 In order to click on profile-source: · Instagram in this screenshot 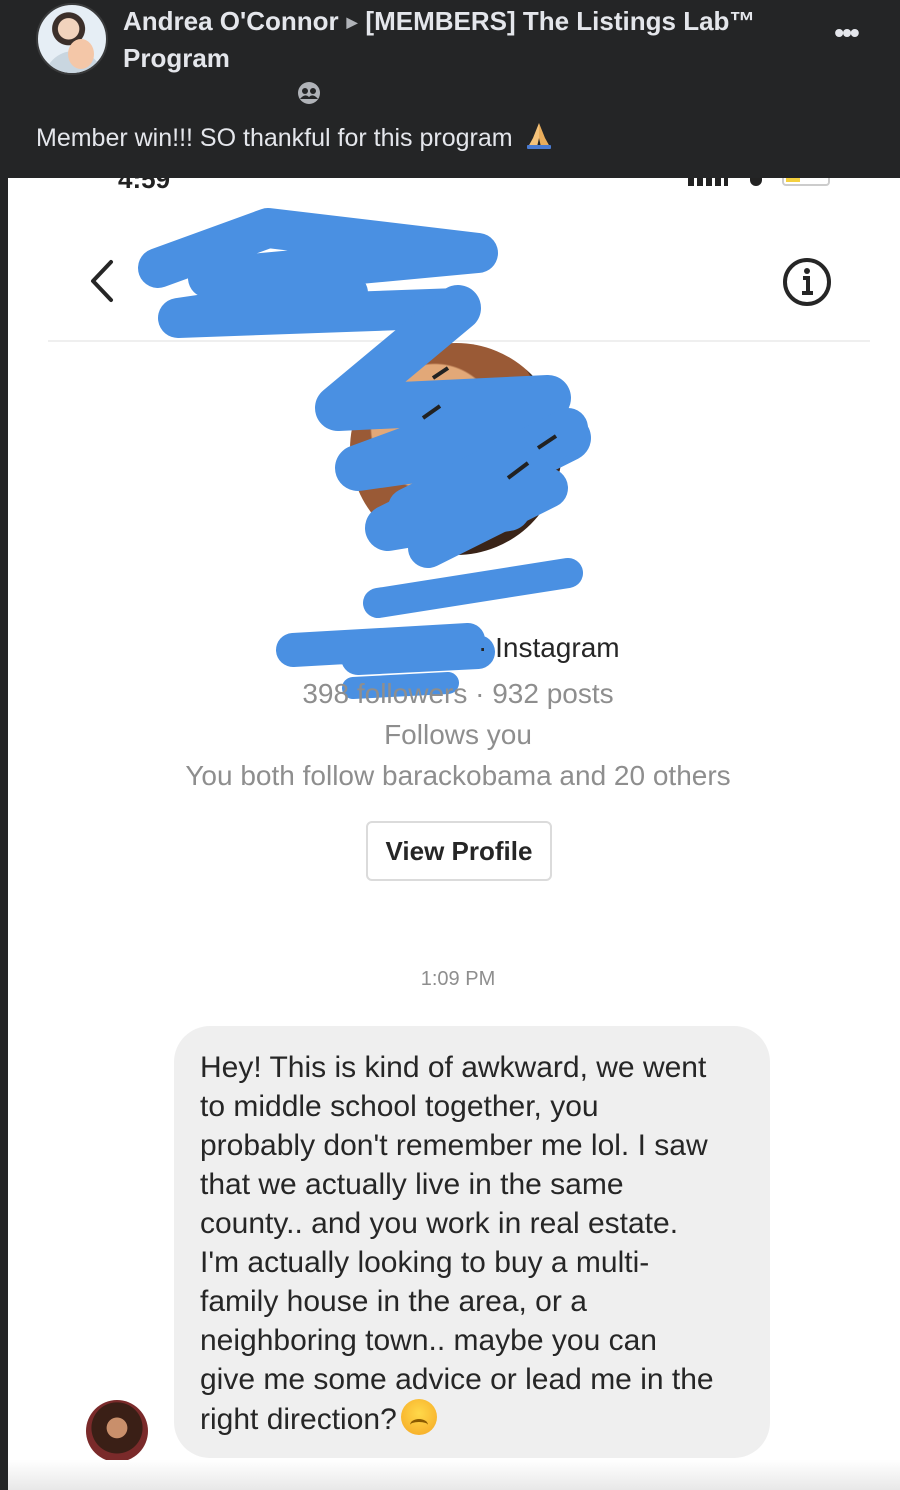, I will do `click(549, 647)`.